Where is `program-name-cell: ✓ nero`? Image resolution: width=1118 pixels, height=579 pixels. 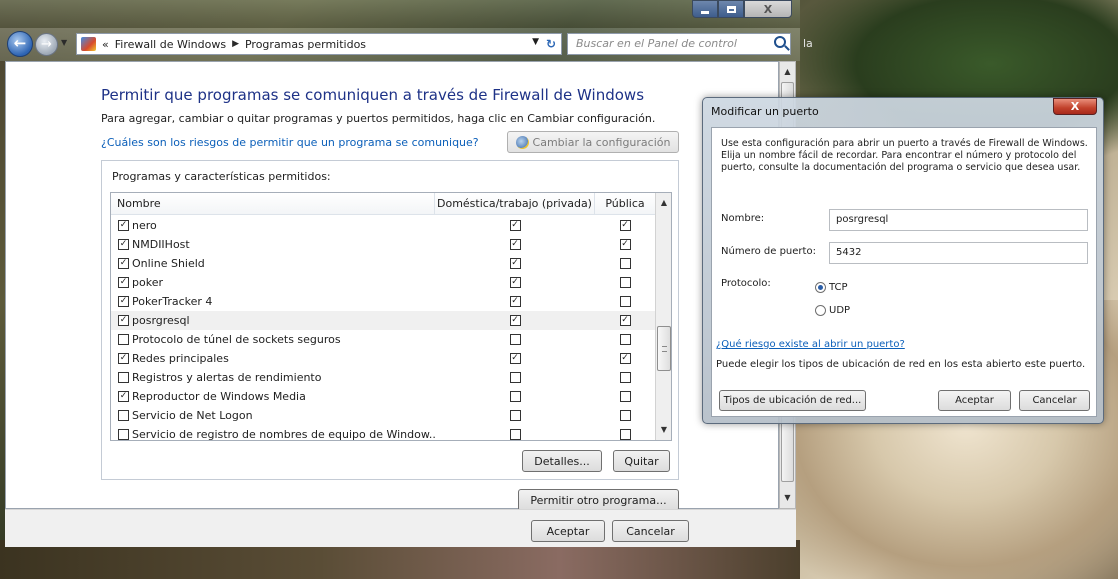 program-name-cell: ✓ nero is located at coordinates (273, 225).